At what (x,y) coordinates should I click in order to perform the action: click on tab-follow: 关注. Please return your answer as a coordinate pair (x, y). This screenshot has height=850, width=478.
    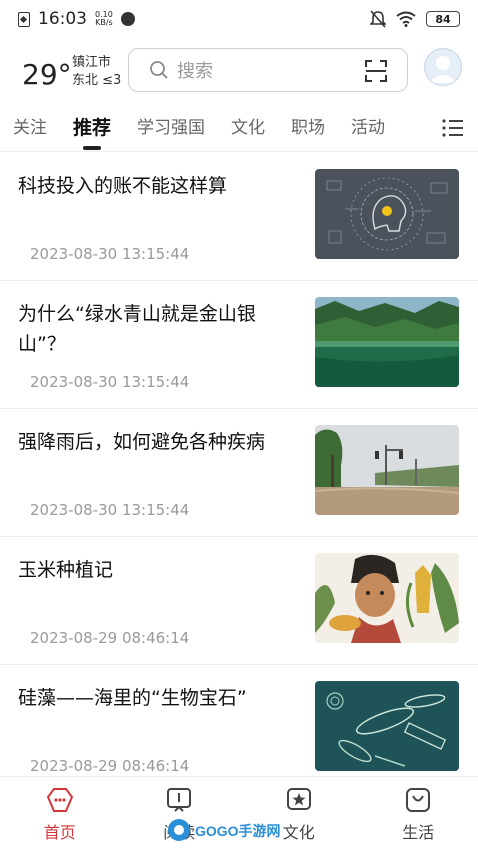
    Looking at the image, I should click on (30, 128).